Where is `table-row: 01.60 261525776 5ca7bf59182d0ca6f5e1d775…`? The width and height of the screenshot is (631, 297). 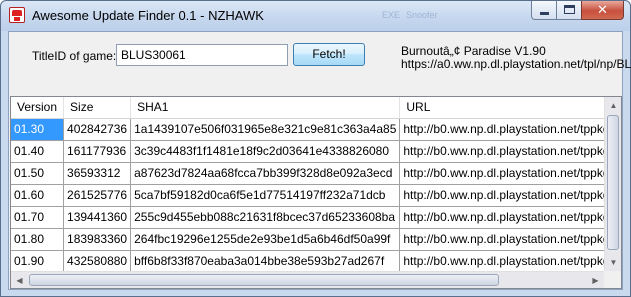
table-row: 01.60 261525776 5ca7bf59182d0ca6f5e1d775… is located at coordinates (316, 195).